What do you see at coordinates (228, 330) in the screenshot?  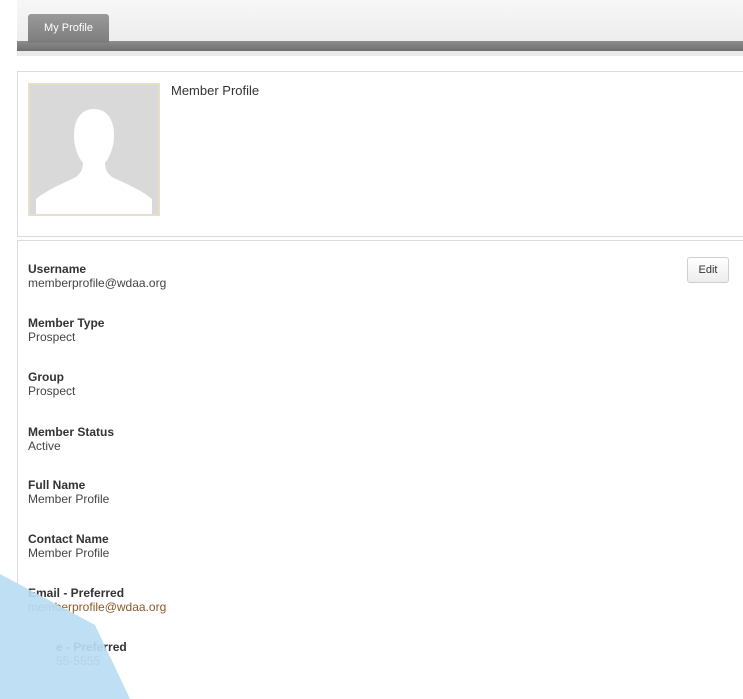 I see `field-member-type: Member Type Prospect` at bounding box center [228, 330].